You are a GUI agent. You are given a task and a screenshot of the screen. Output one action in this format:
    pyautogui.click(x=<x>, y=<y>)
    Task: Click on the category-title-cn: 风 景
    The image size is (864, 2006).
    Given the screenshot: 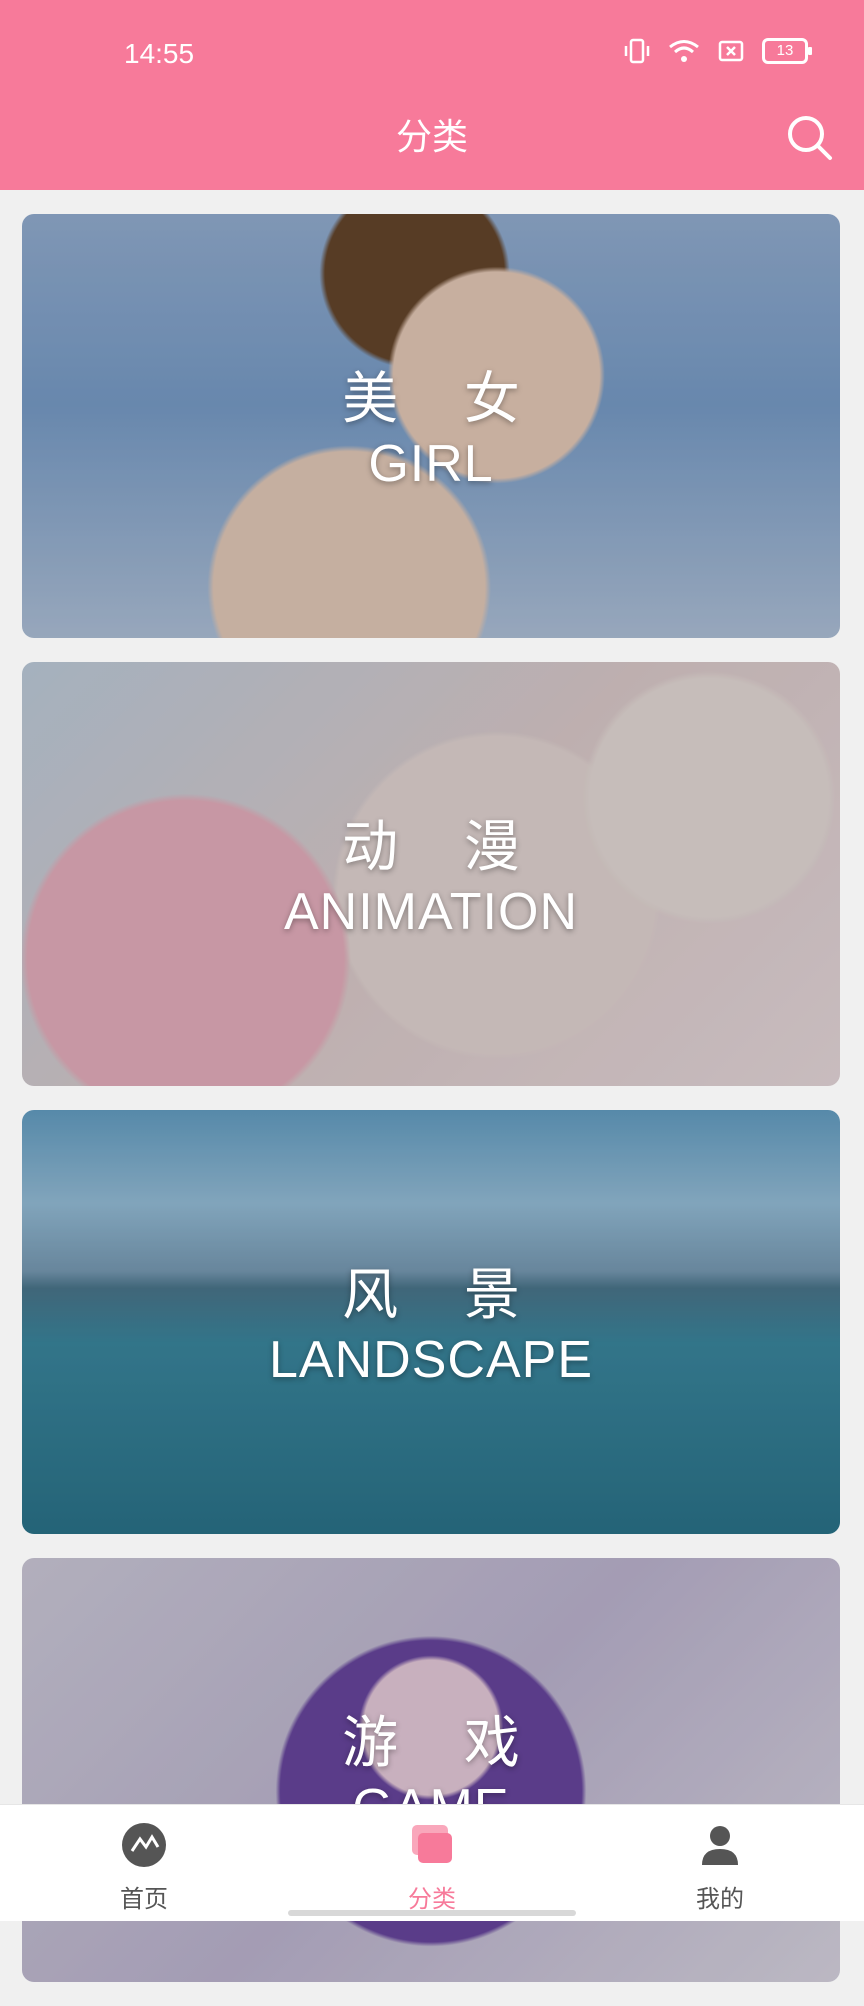 What is the action you would take?
    pyautogui.click(x=443, y=1295)
    